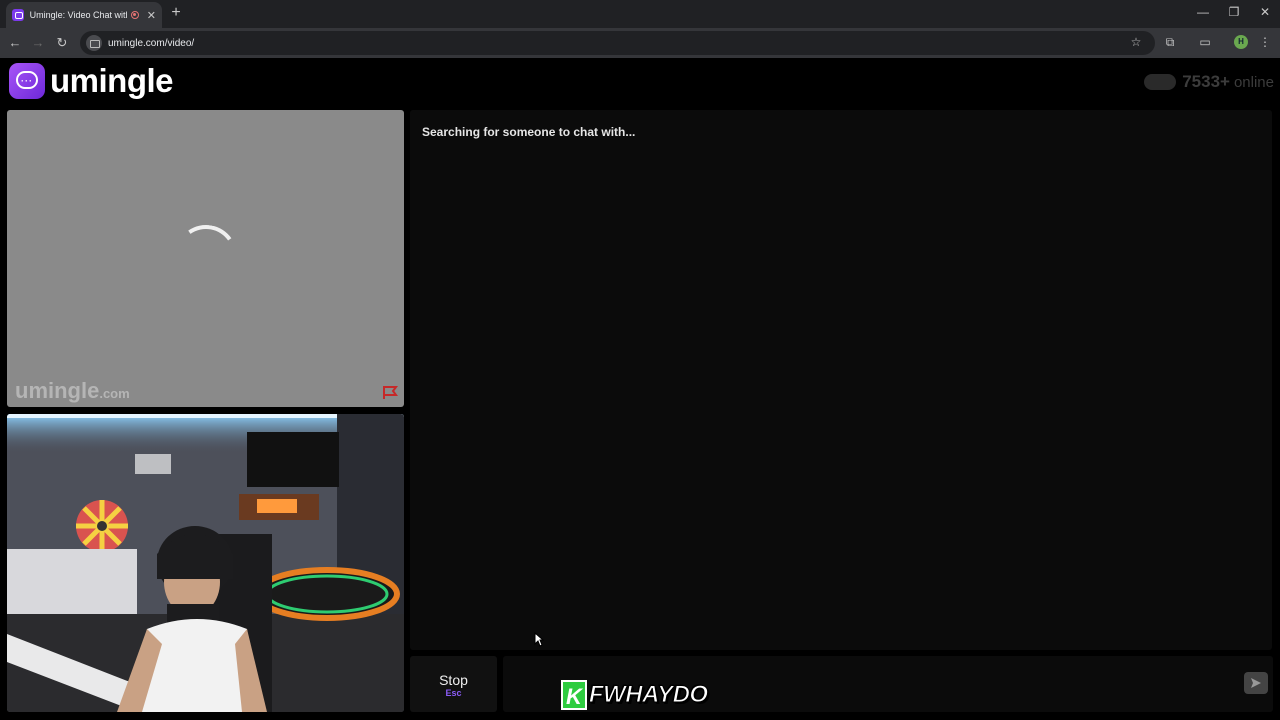  Describe the element at coordinates (18, 15) in the screenshot. I see `umingle-favicon-icon` at that location.